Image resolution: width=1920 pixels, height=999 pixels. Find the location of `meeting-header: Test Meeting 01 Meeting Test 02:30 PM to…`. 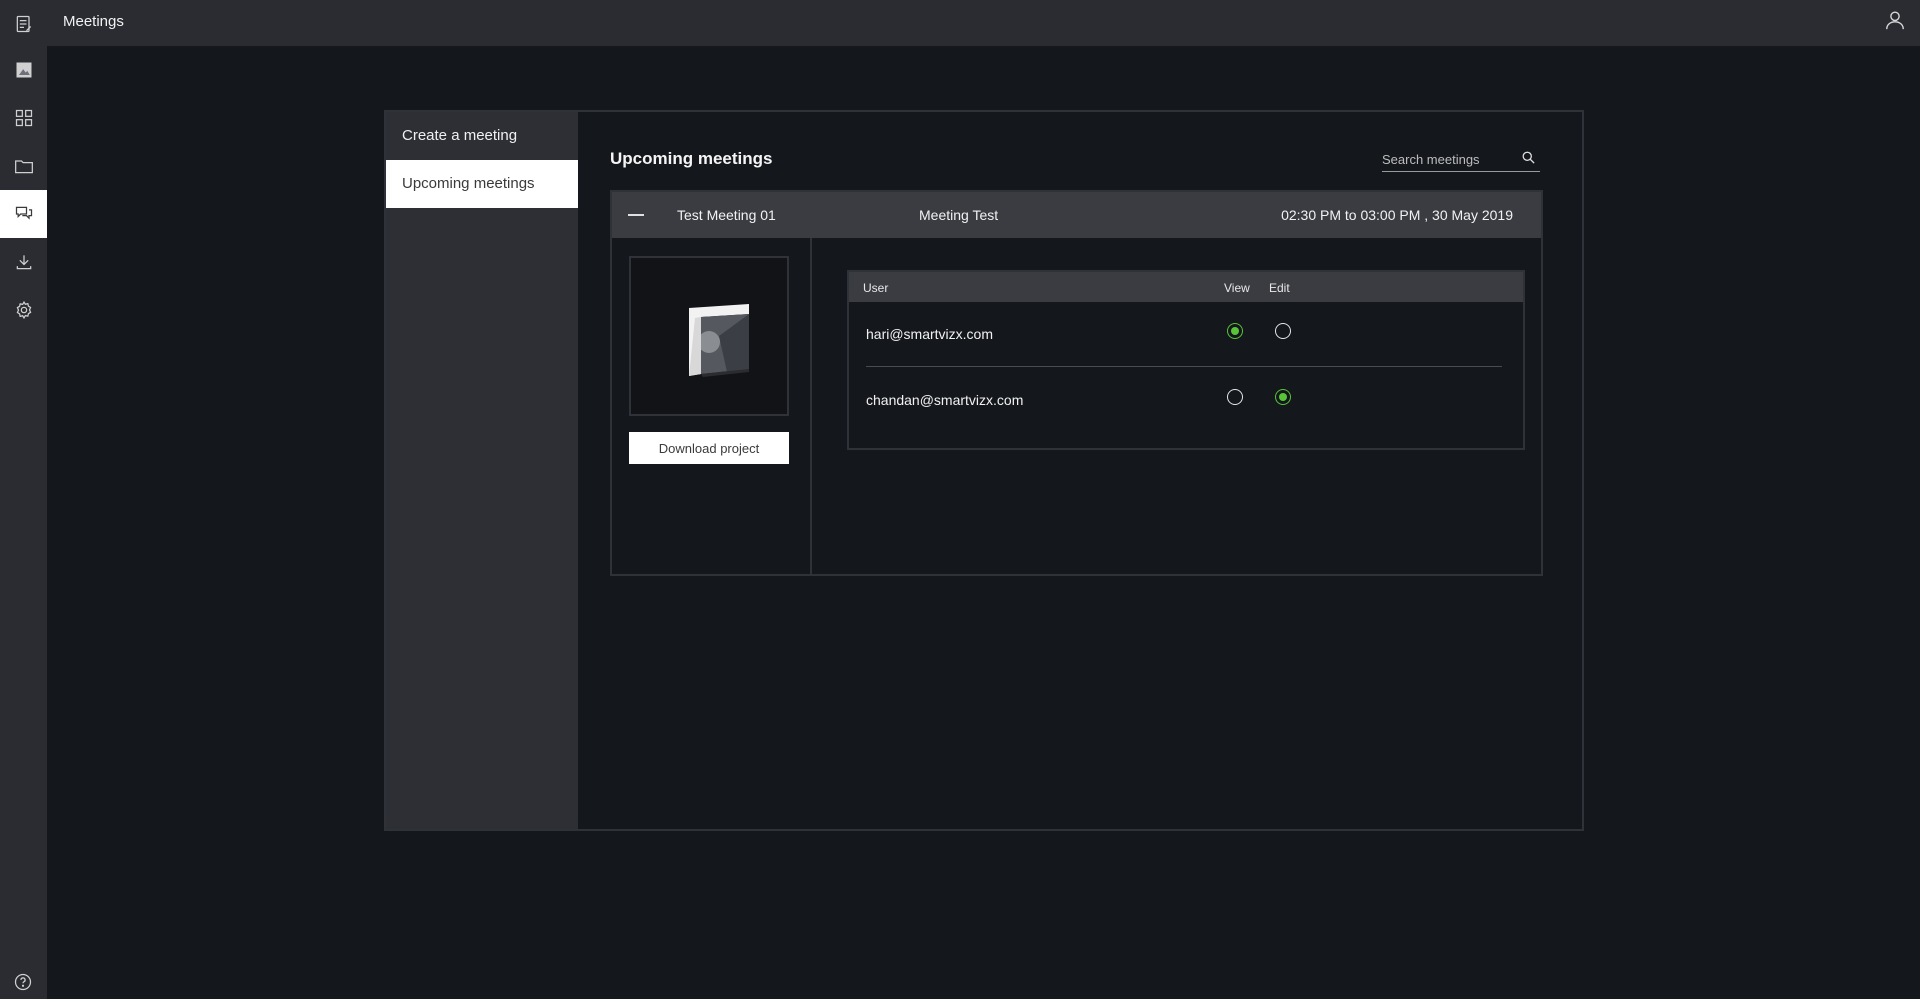

meeting-header: Test Meeting 01 Meeting Test 02:30 PM to… is located at coordinates (1076, 215).